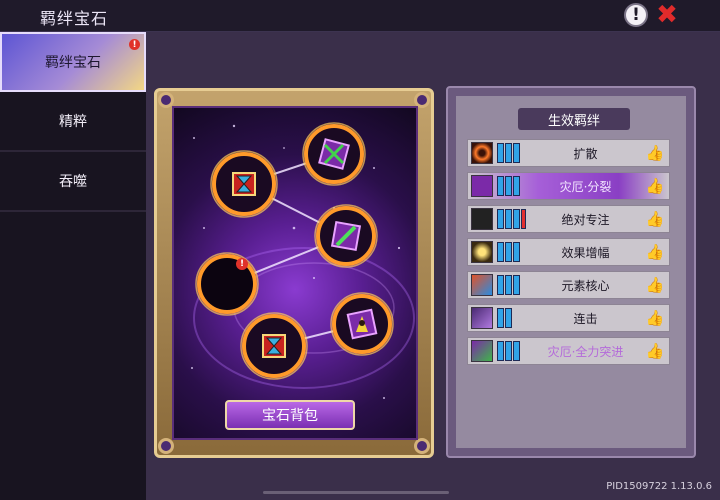 Image resolution: width=720 pixels, height=500 pixels. Describe the element at coordinates (574, 119) in the screenshot. I see `bonds-title: 生效羁绊` at that location.